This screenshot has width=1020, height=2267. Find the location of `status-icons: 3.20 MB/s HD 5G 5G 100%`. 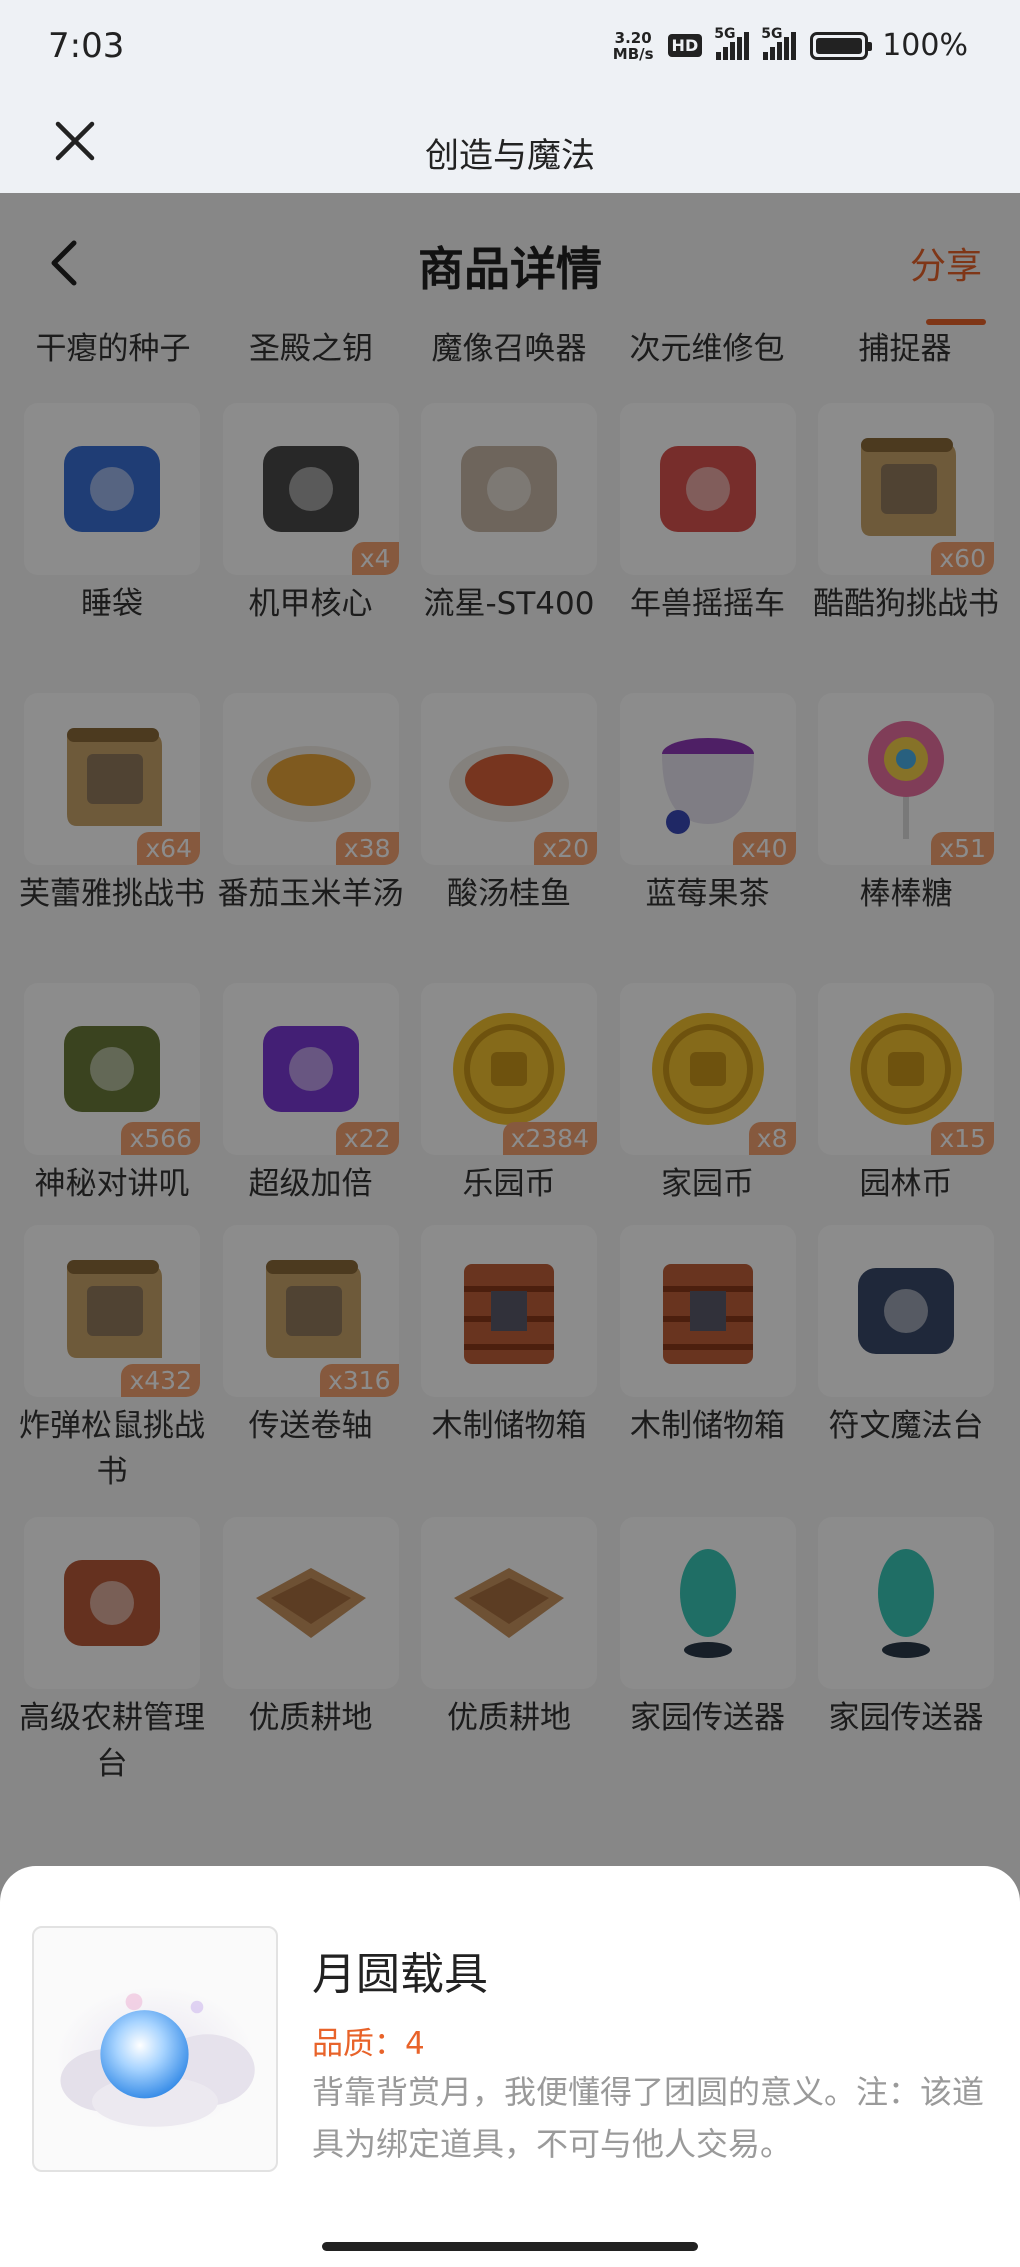

status-icons: 3.20 MB/s HD 5G 5G 100% is located at coordinates (790, 45).